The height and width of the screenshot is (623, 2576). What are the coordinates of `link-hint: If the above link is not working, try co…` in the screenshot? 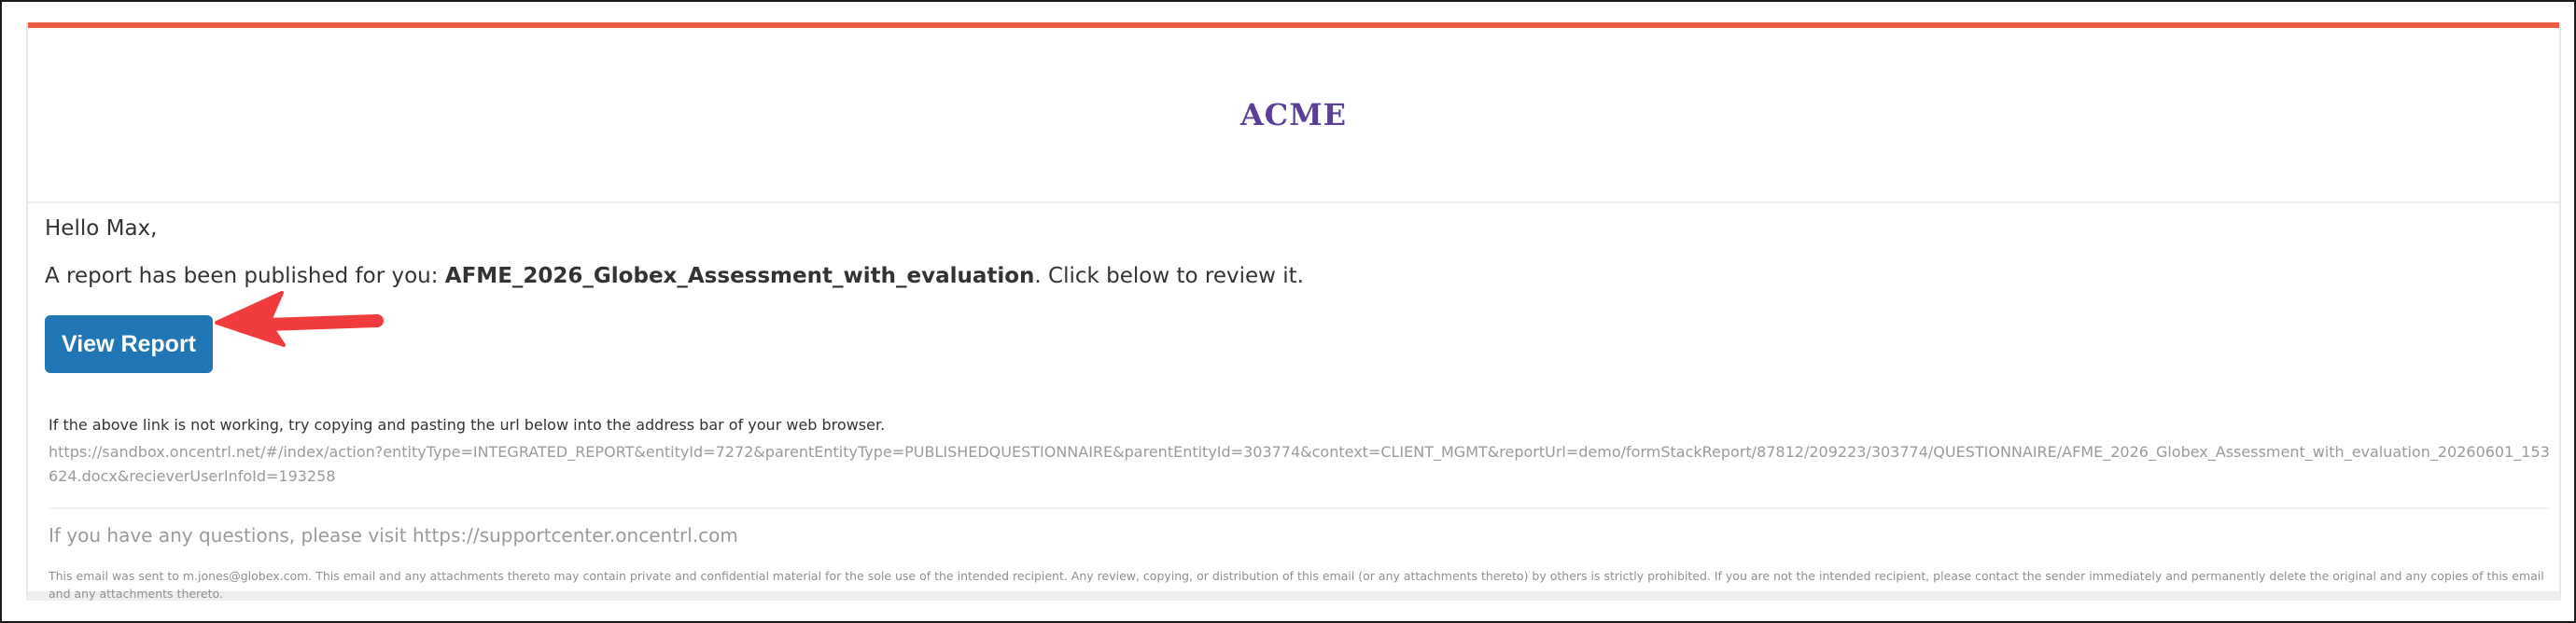 It's located at (467, 425).